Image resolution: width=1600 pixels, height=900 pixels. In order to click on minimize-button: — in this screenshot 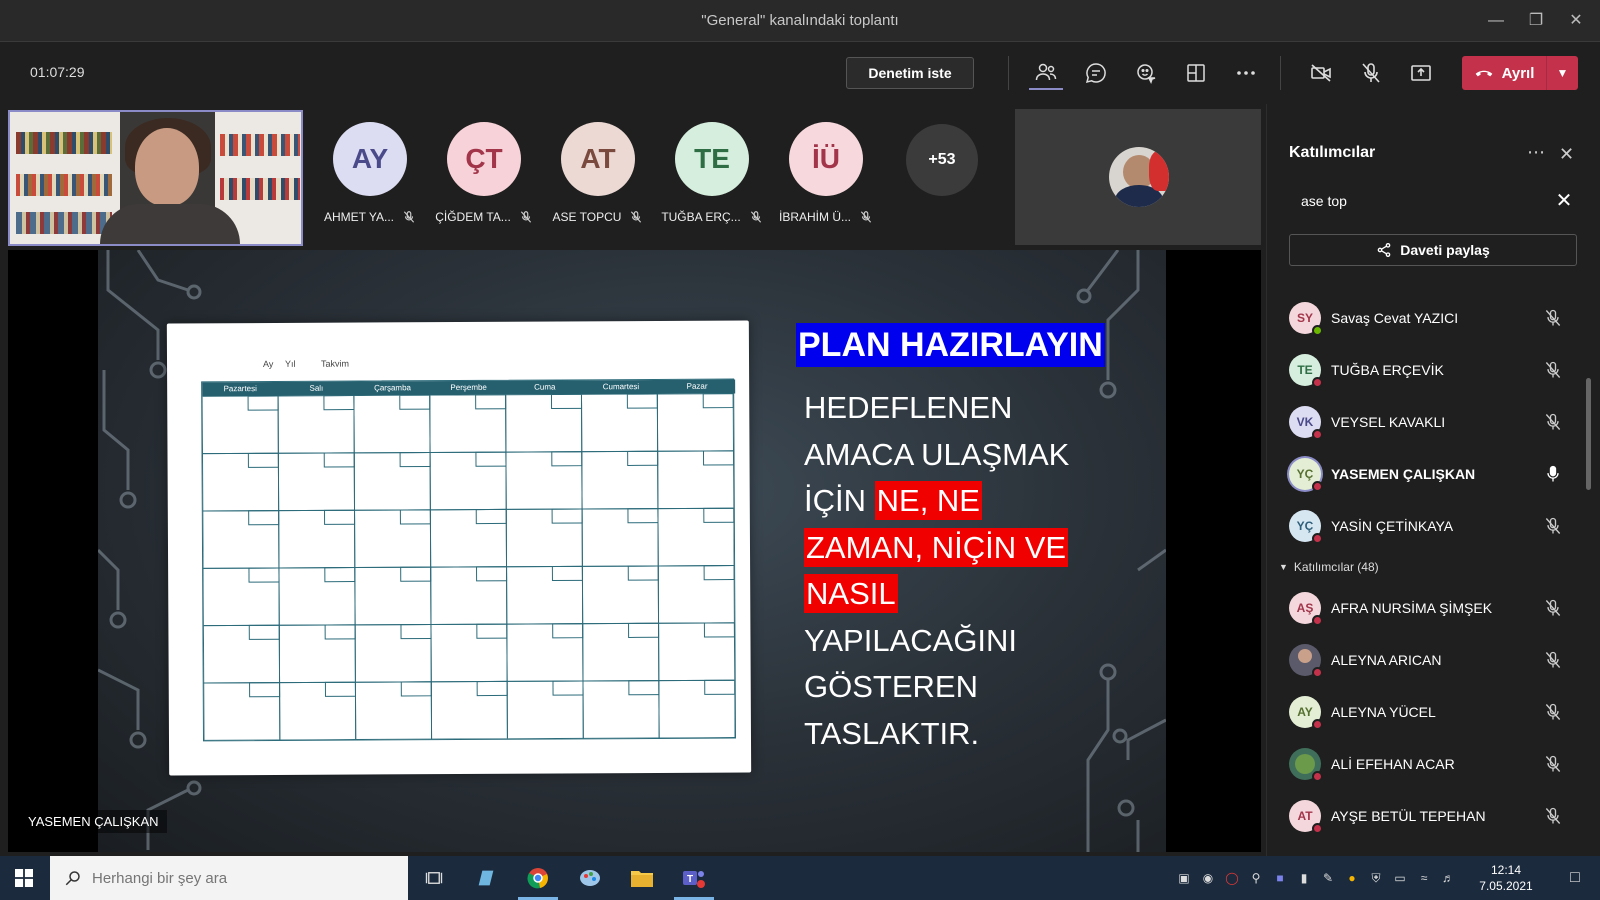, I will do `click(1496, 21)`.